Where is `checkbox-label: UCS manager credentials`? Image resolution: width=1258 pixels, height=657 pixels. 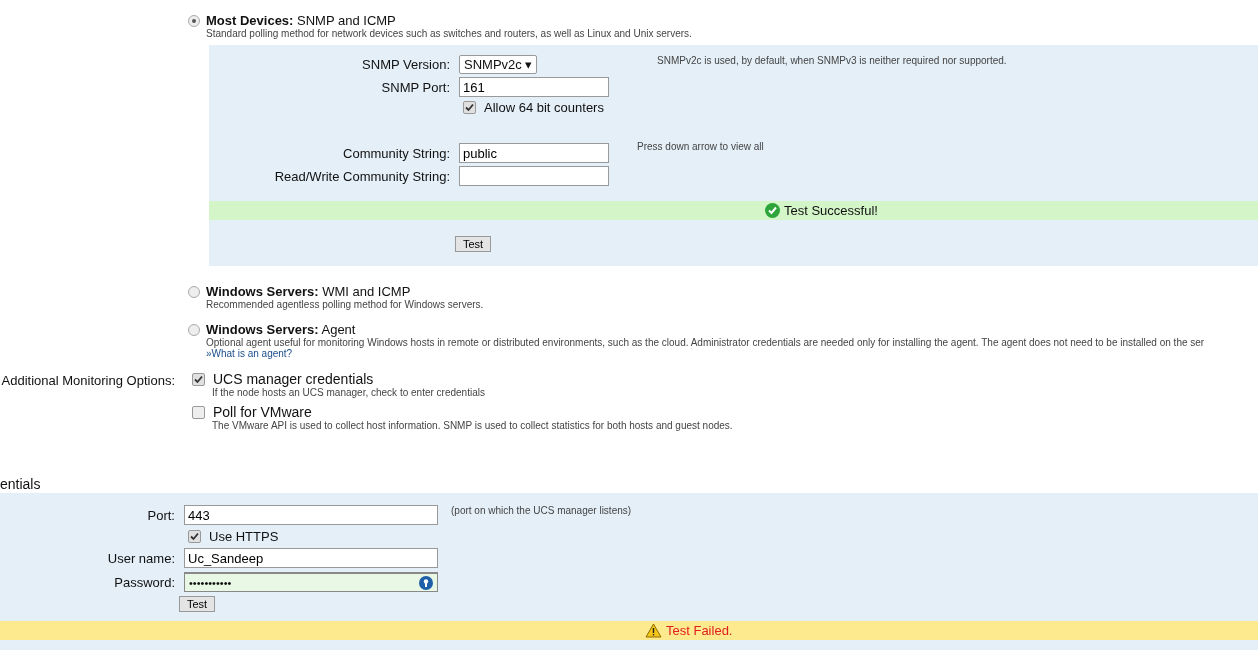
checkbox-label: UCS manager credentials is located at coordinates (293, 379).